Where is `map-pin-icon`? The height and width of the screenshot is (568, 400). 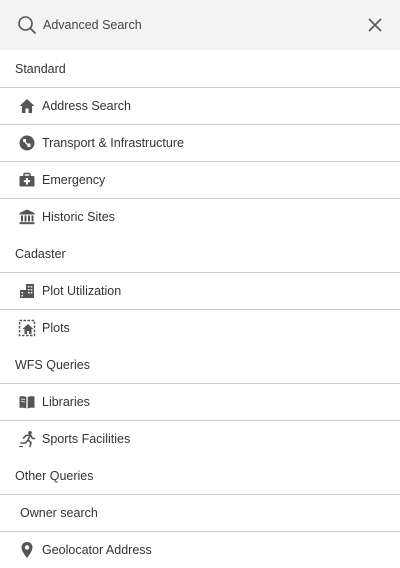 map-pin-icon is located at coordinates (27, 550).